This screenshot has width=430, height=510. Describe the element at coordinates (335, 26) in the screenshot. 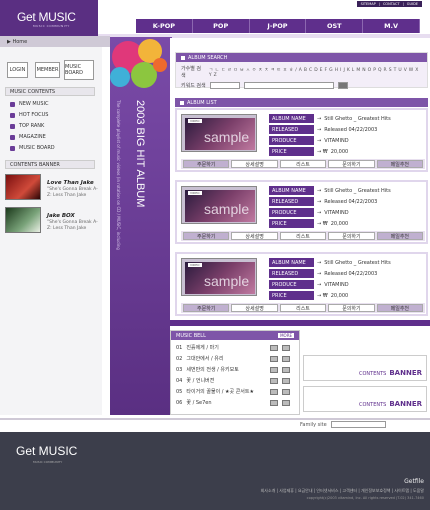

I see `nav-ost: OST` at that location.